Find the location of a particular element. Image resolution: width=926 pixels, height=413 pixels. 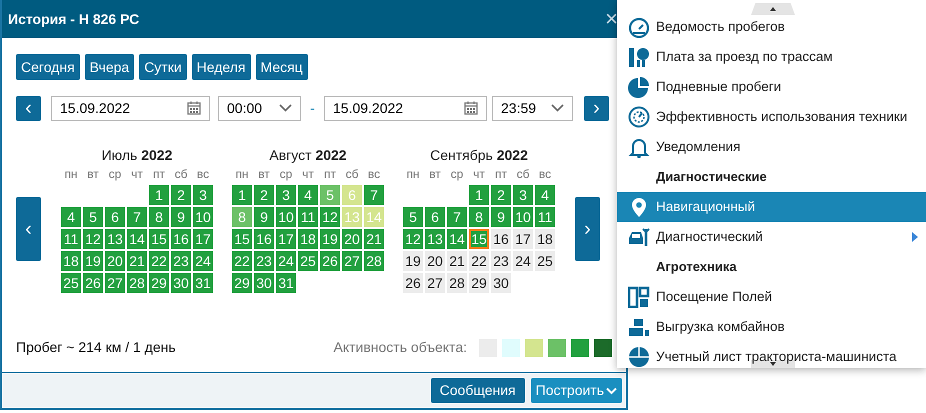

time-select: 00:00 is located at coordinates (259, 108).